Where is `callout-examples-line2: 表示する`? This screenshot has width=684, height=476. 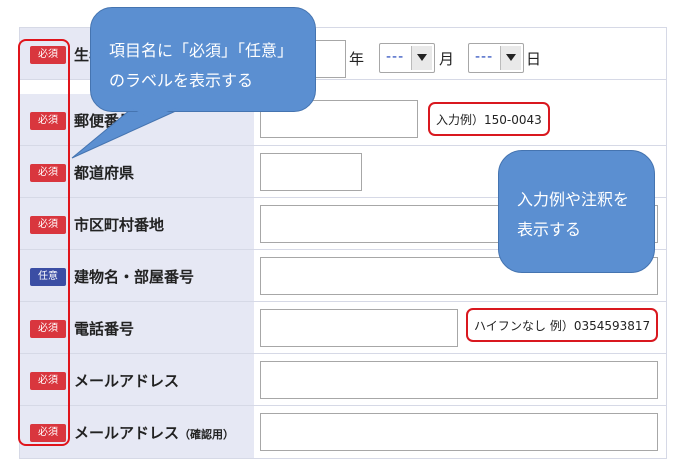
callout-examples-line2: 表示する is located at coordinates (549, 229).